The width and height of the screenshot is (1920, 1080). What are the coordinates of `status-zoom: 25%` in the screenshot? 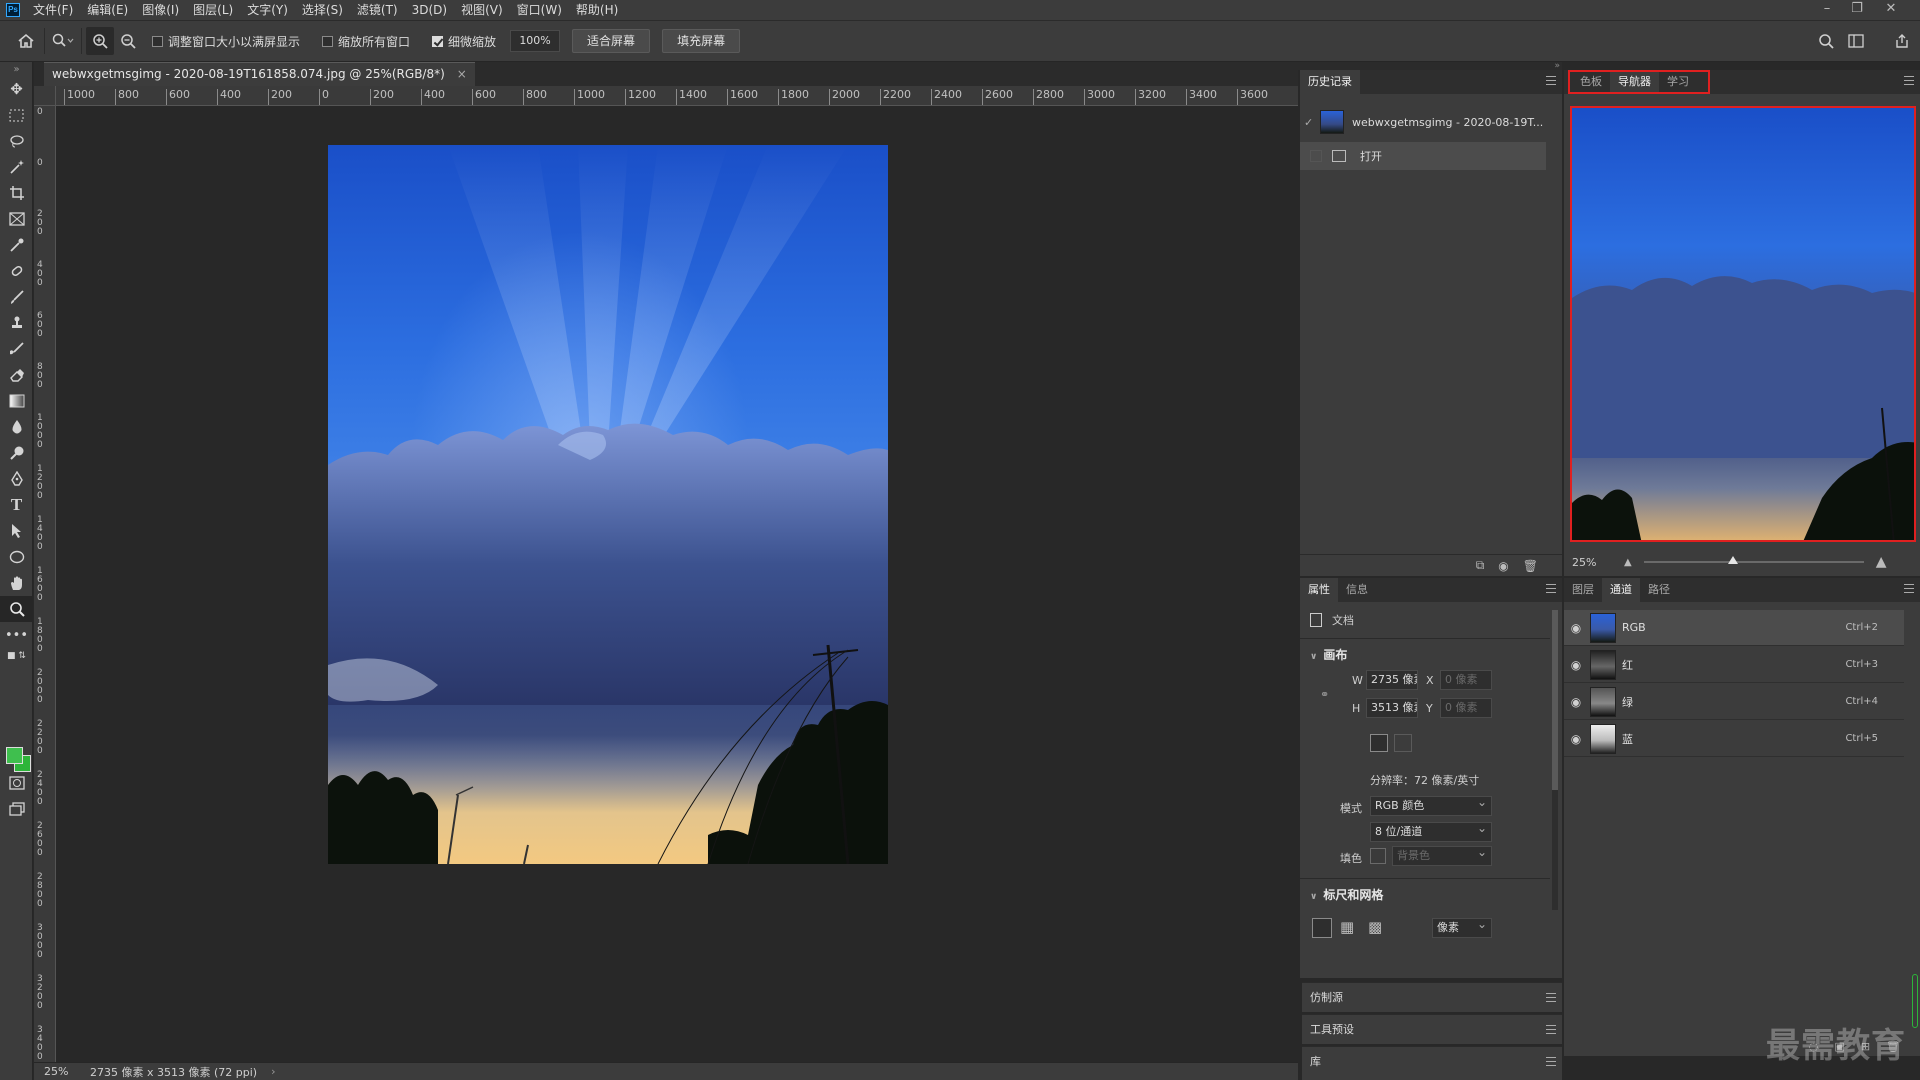 It's located at (62, 1071).